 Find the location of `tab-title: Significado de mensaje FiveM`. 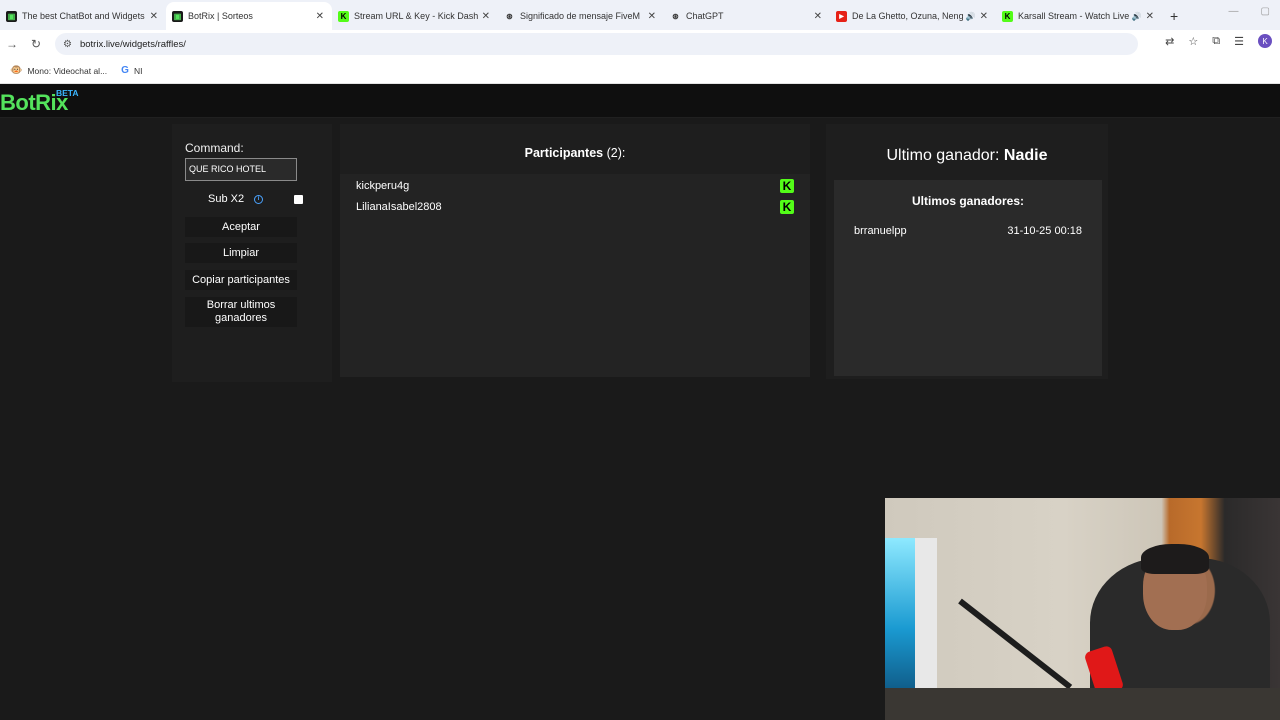

tab-title: Significado de mensaje FiveM is located at coordinates (580, 16).